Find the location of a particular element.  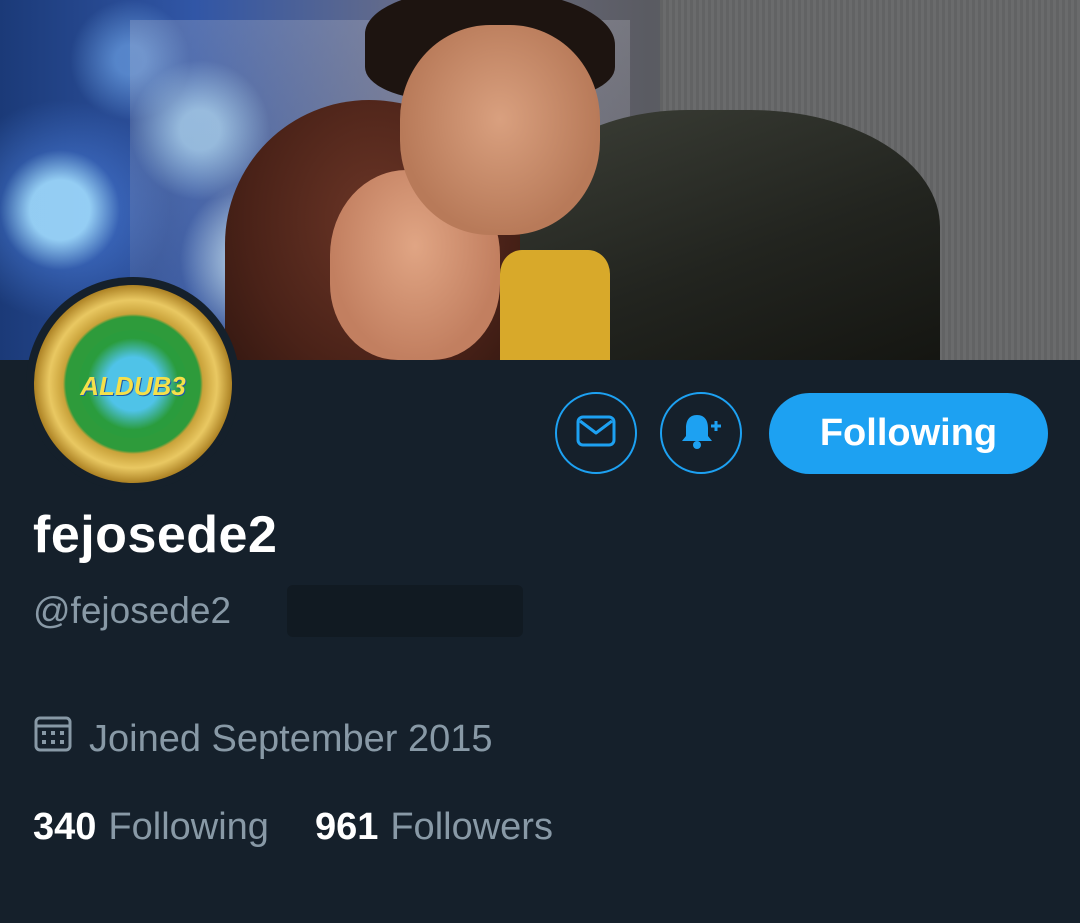

user-handle: @fejosede2 is located at coordinates (132, 610).